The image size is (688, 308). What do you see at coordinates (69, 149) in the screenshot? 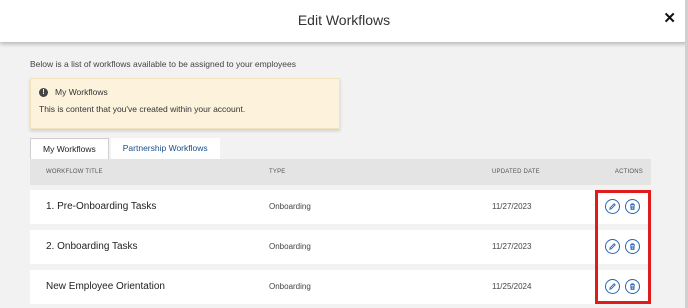
I see `tab-my-workflows: My Workflows` at bounding box center [69, 149].